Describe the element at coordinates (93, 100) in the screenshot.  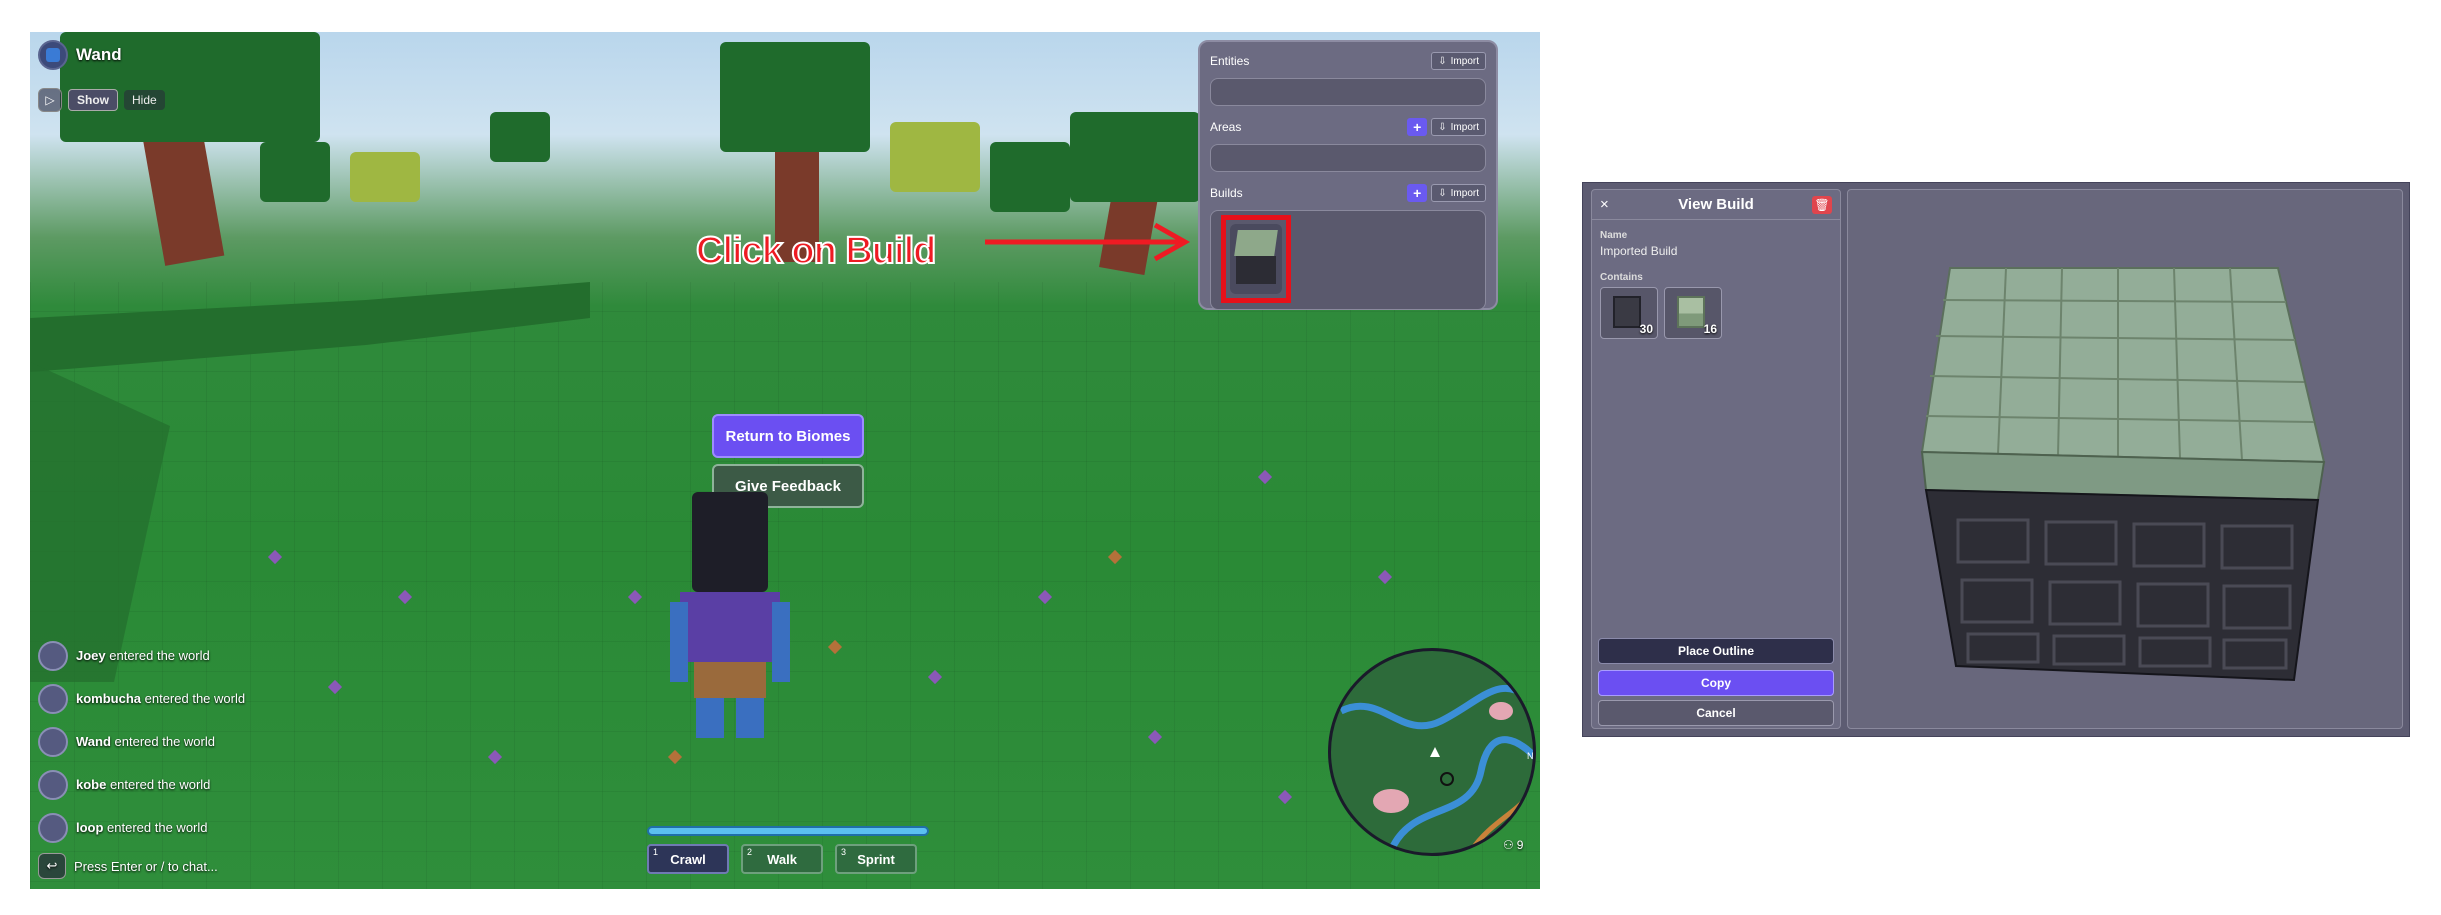
I see `show-button: Show` at that location.